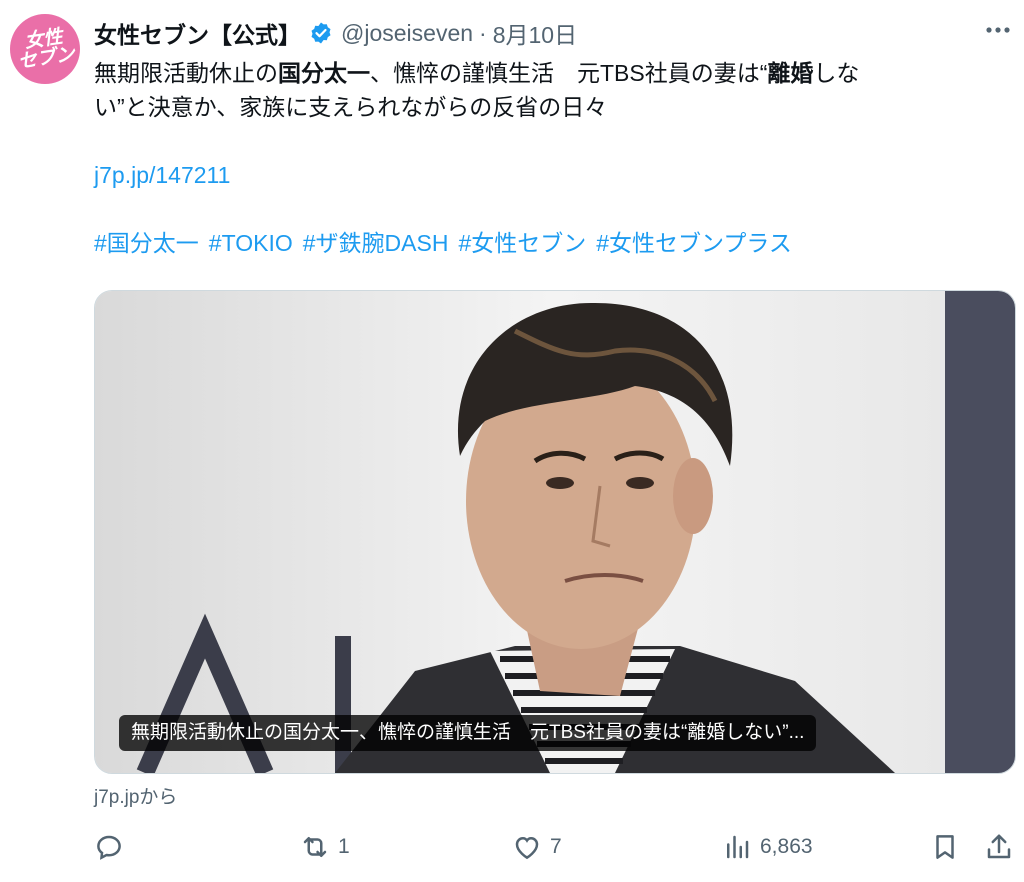  I want to click on bookmark-button, so click(945, 847).